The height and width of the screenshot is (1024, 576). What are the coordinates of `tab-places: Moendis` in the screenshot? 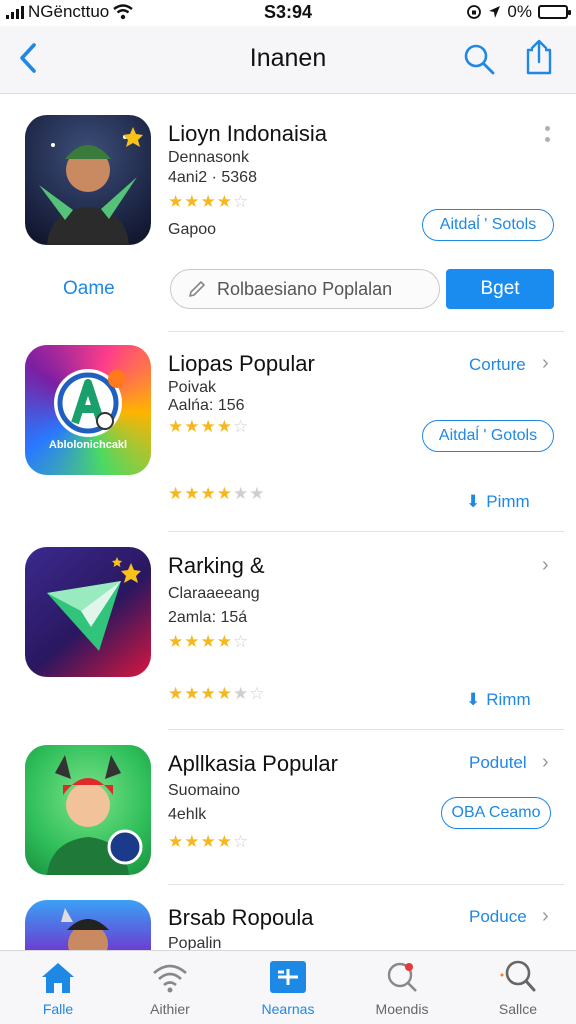 It's located at (402, 988).